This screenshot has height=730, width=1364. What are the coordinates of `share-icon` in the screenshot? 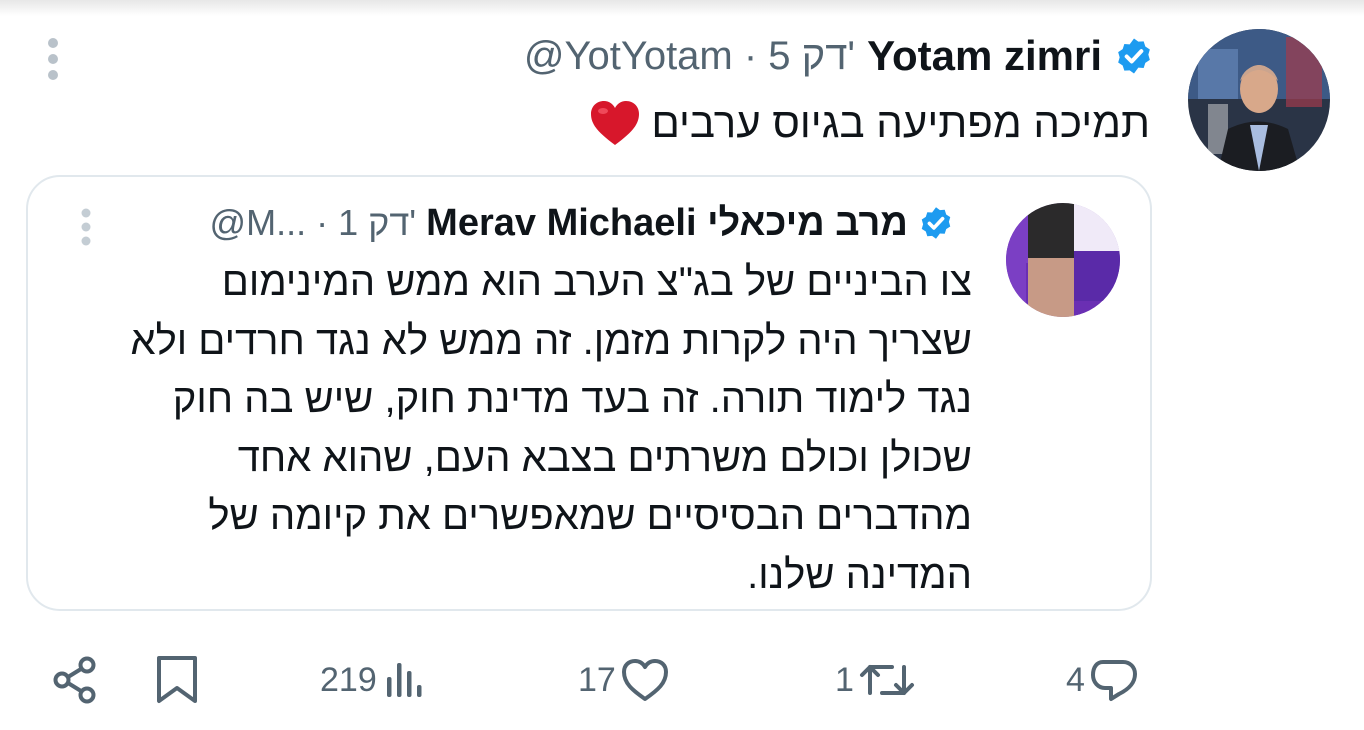 It's located at (74, 680).